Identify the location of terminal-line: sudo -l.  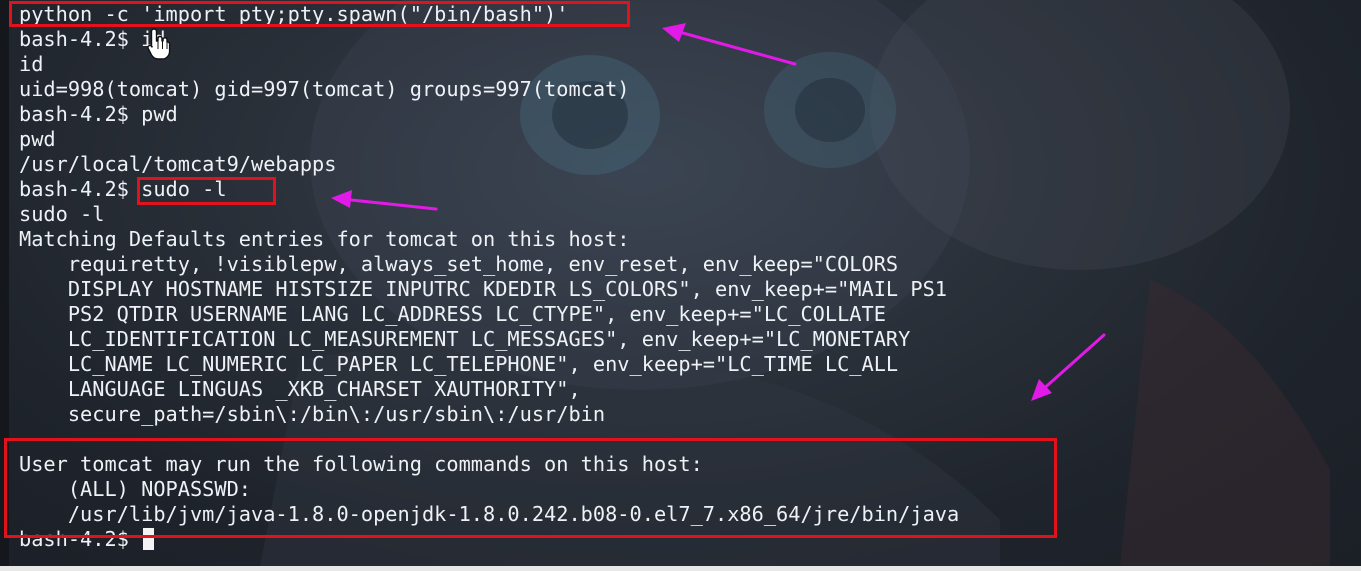
(62, 214).